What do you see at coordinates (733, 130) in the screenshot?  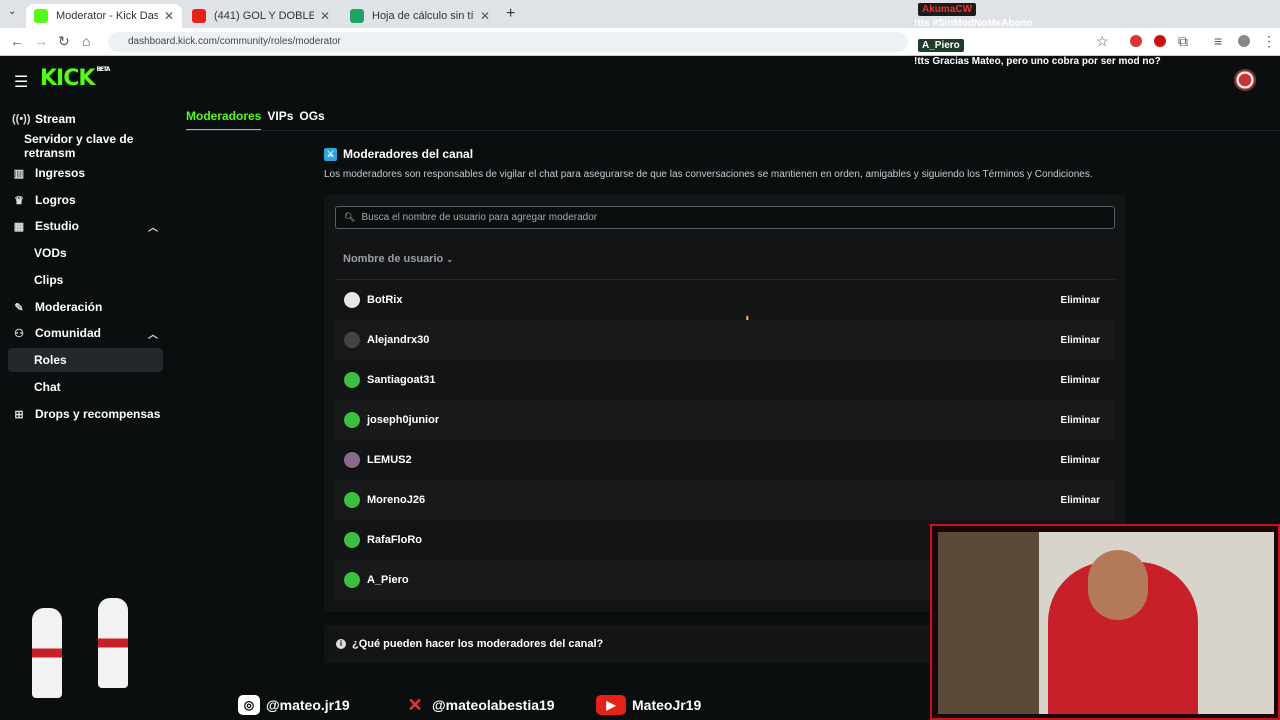 I see `tab-divider` at bounding box center [733, 130].